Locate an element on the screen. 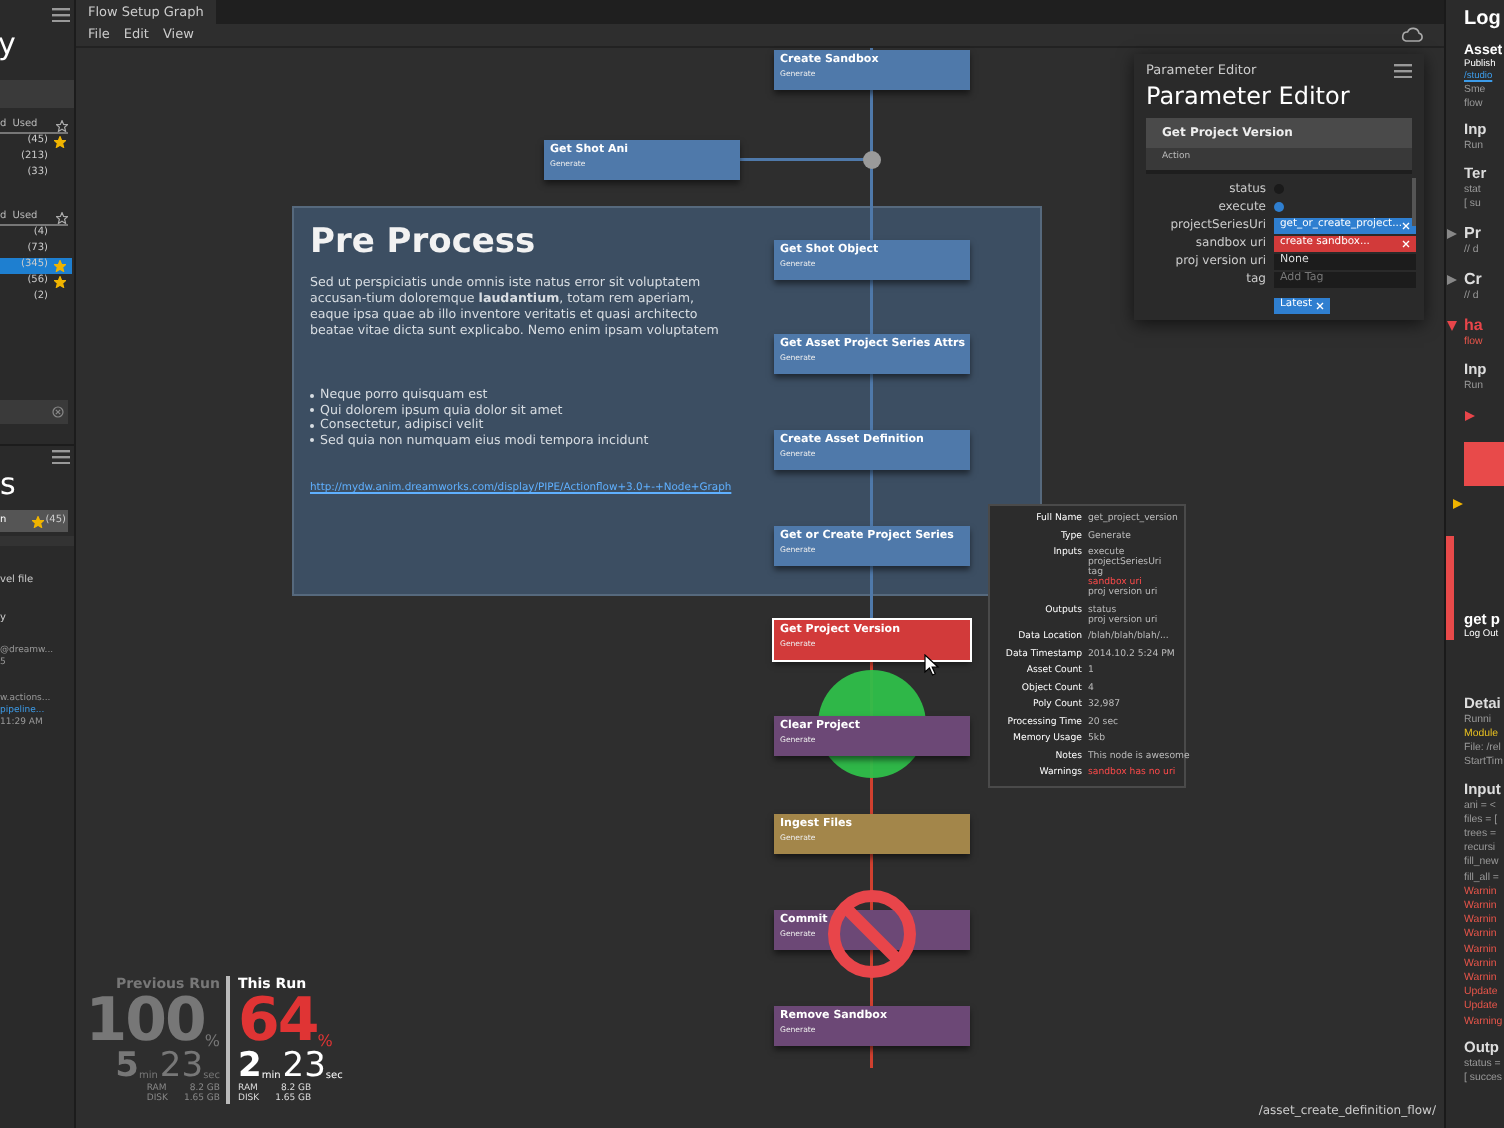 This screenshot has height=1128, width=1504. panel-title: Parameter Editor is located at coordinates (1249, 95).